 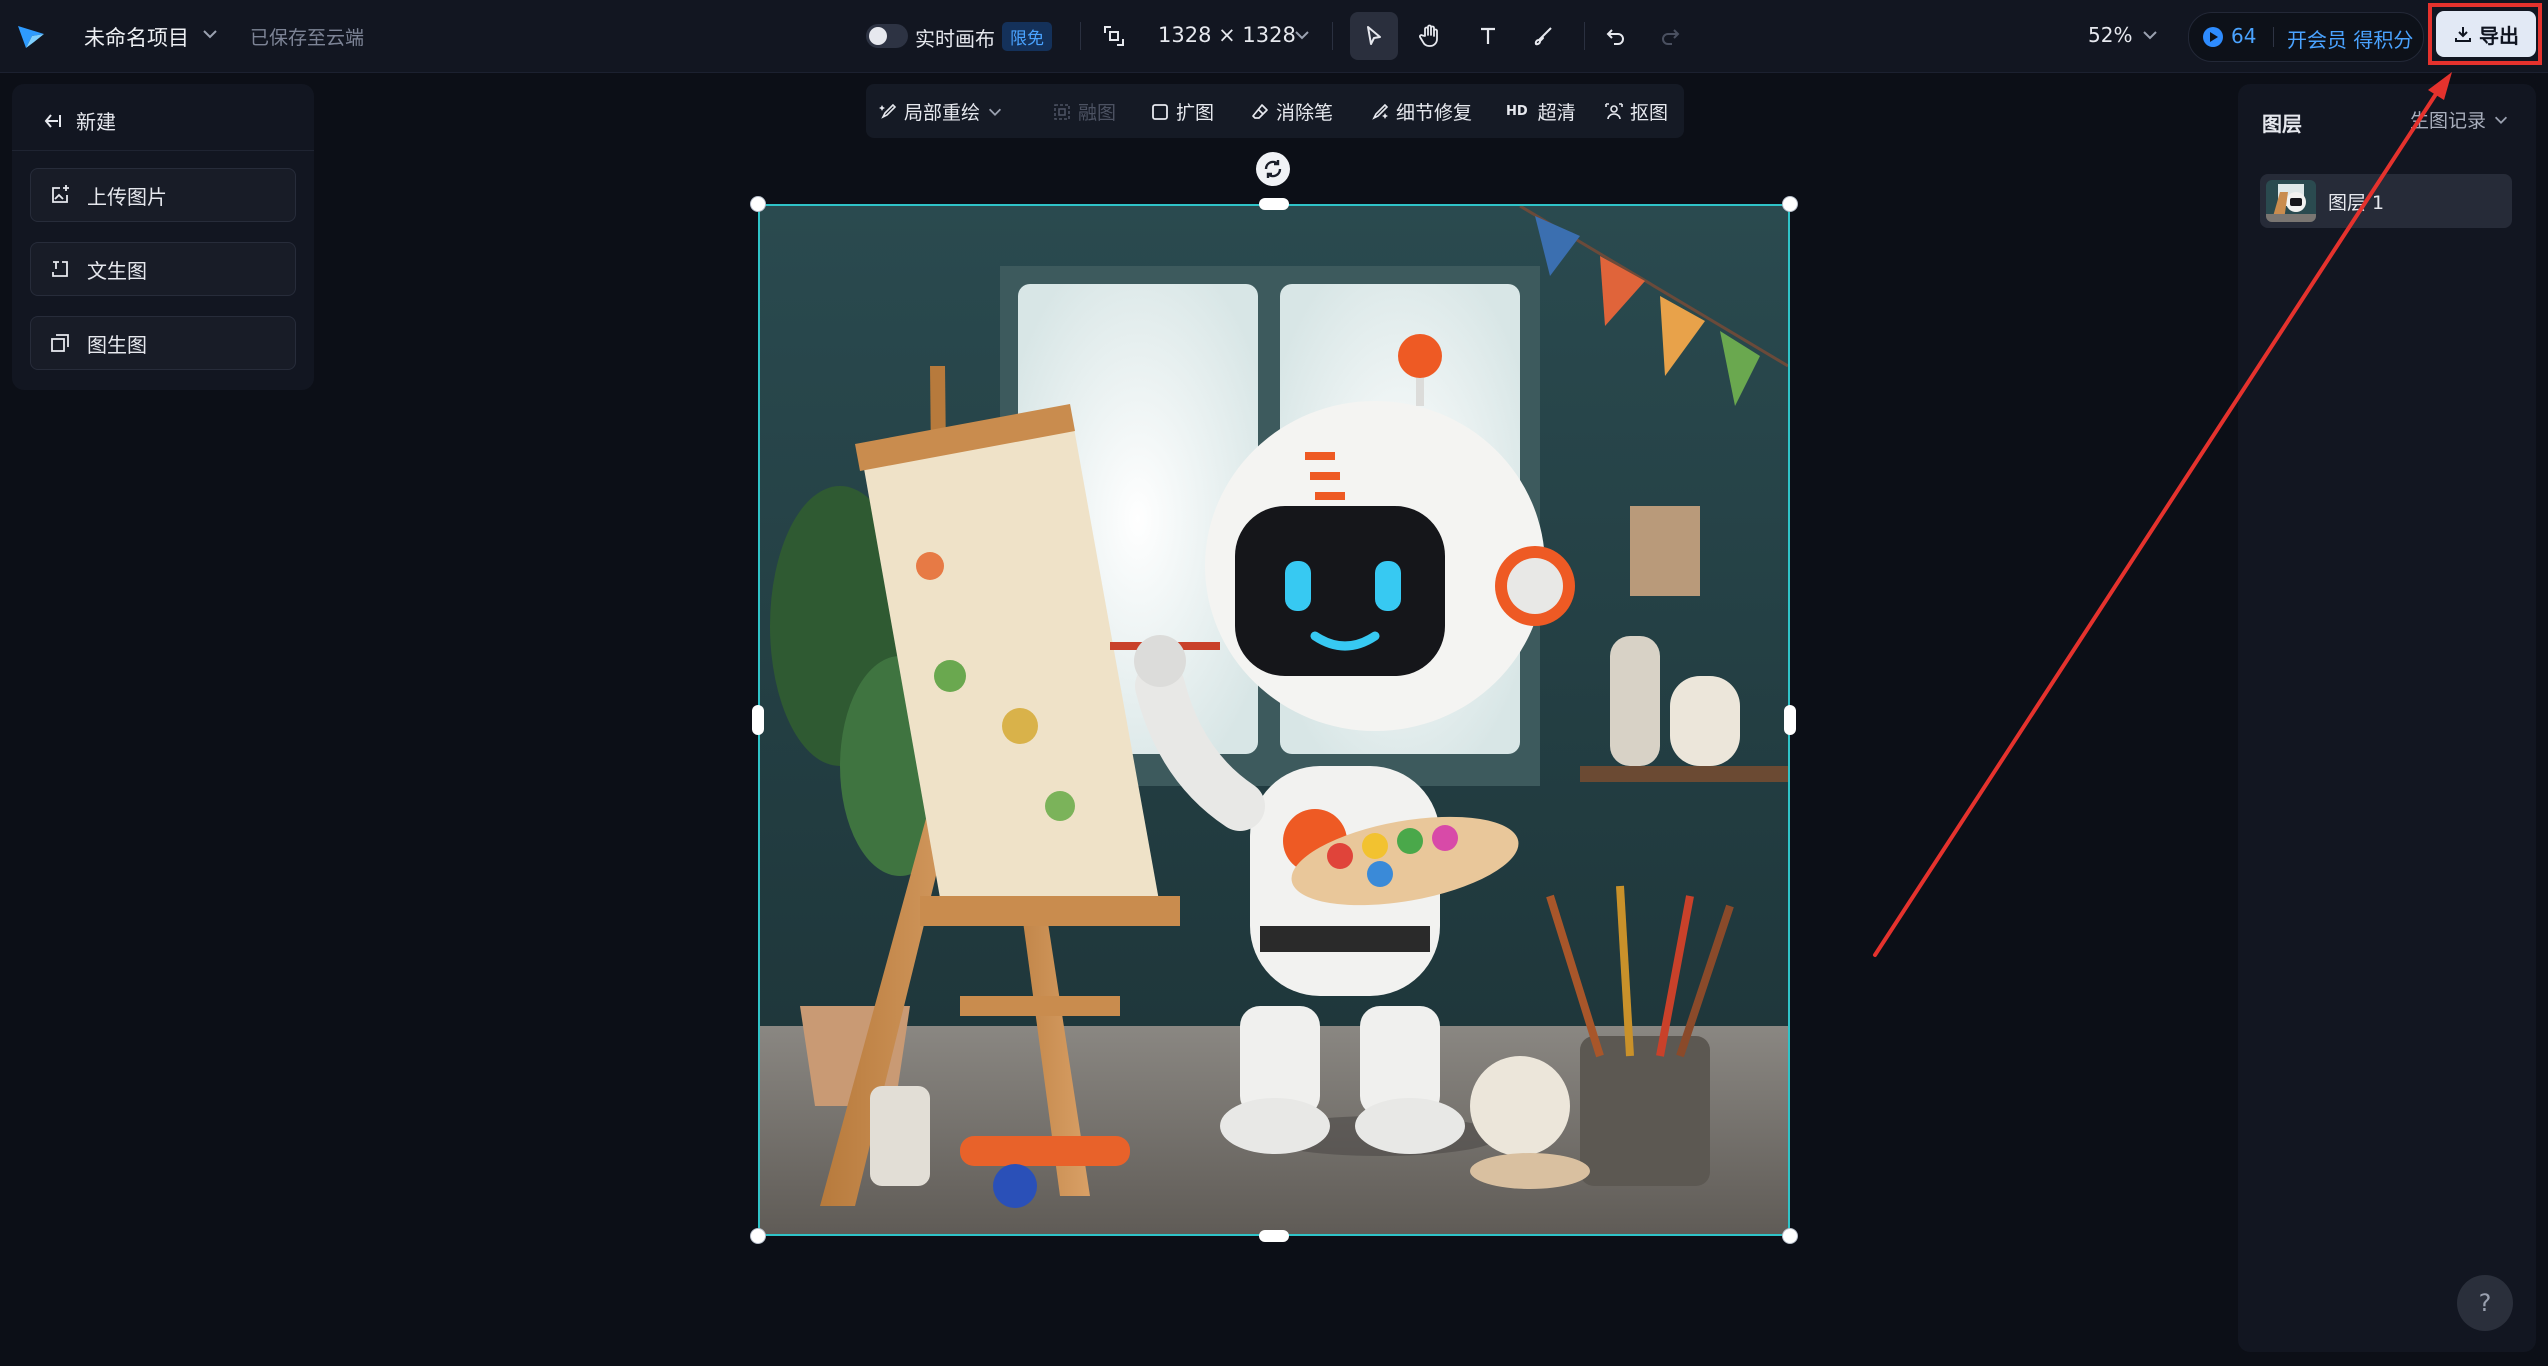 I want to click on text-to-image-button: 文生图, so click(x=163, y=269).